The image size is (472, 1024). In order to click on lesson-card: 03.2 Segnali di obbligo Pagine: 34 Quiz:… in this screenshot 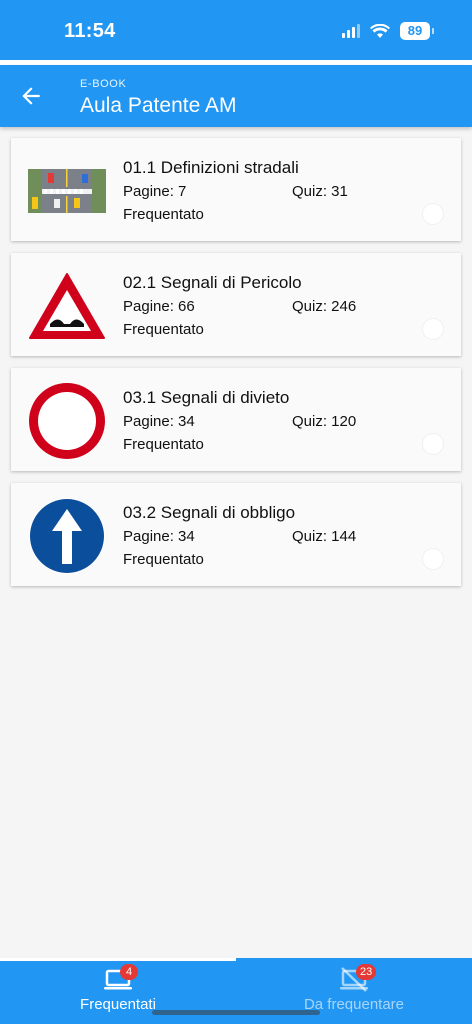, I will do `click(236, 534)`.